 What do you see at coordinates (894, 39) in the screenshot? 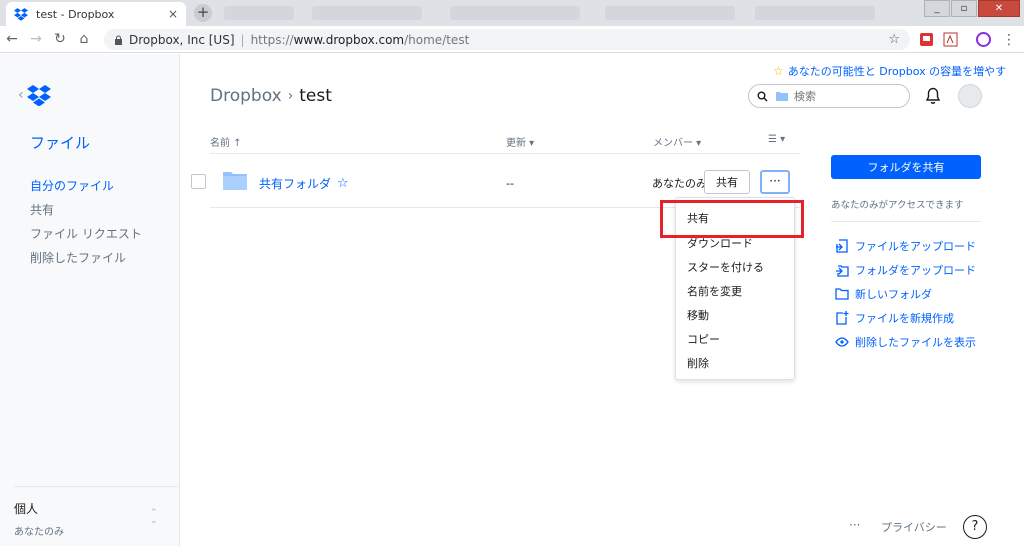
I see `bookmark-star-icon: ☆` at bounding box center [894, 39].